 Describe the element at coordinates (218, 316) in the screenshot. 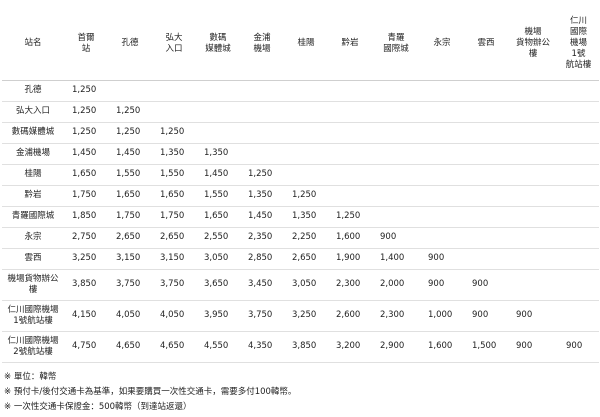

I see `fare-cell: 3,950` at that location.